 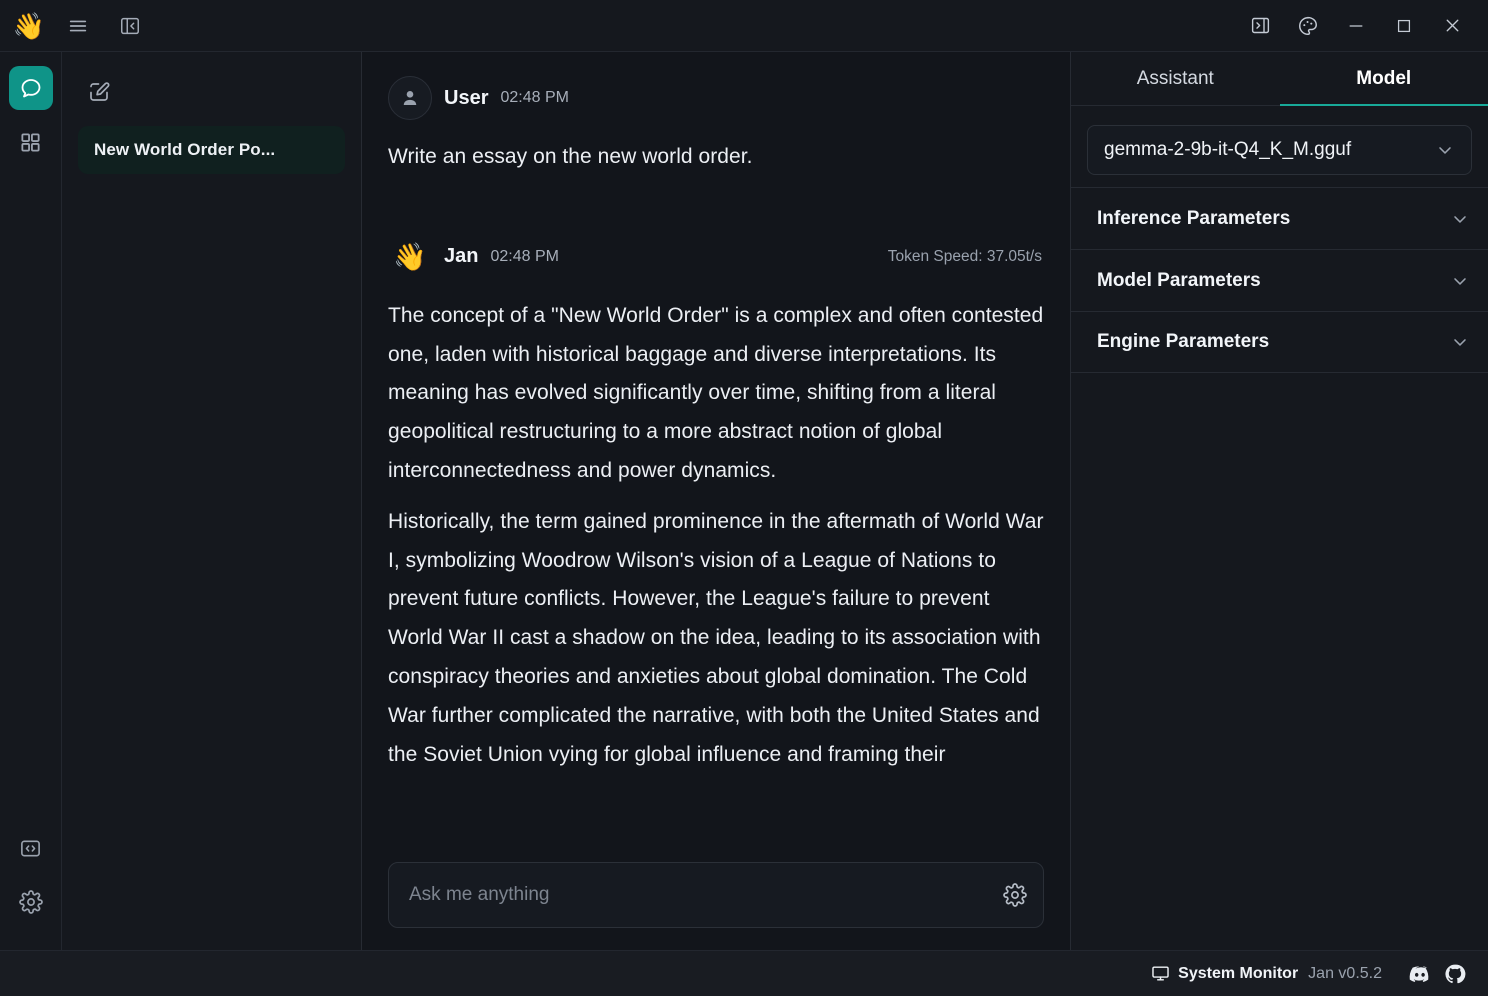 I want to click on message-author: User, so click(x=466, y=97).